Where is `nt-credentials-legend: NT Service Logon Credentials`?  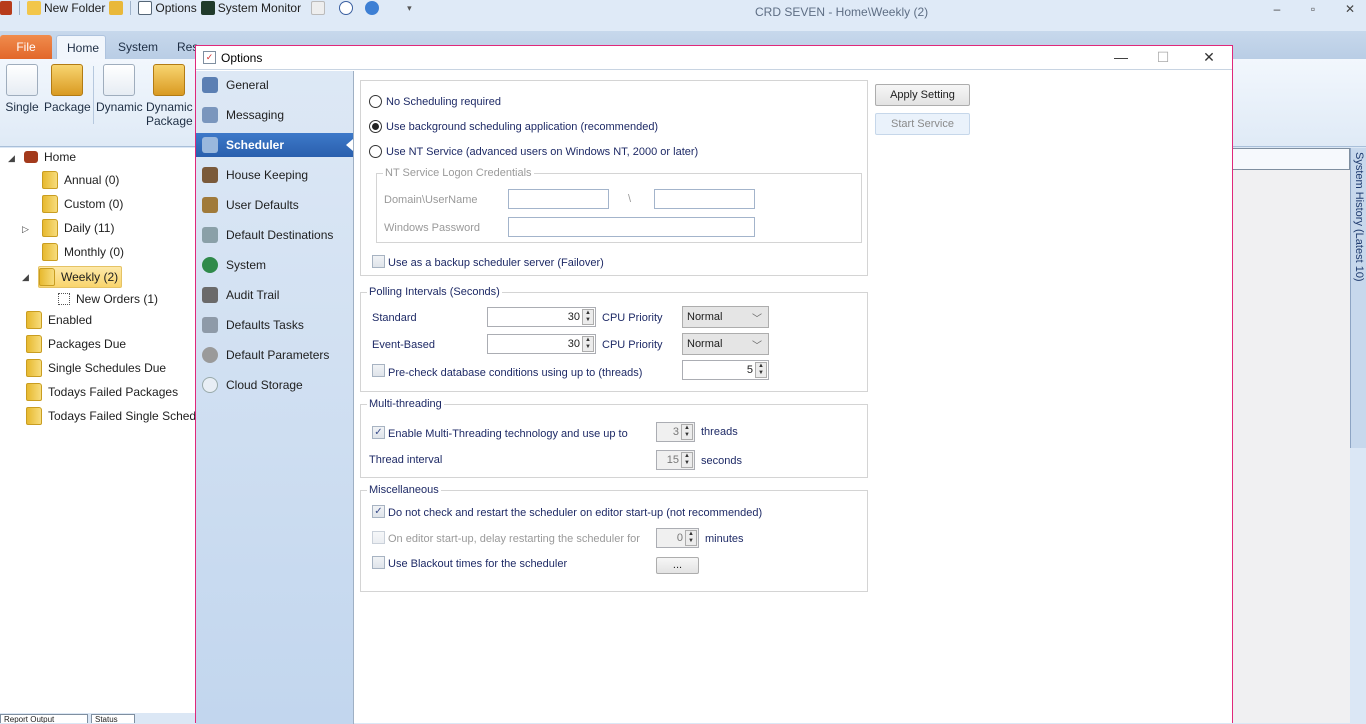 nt-credentials-legend: NT Service Logon Credentials is located at coordinates (458, 173).